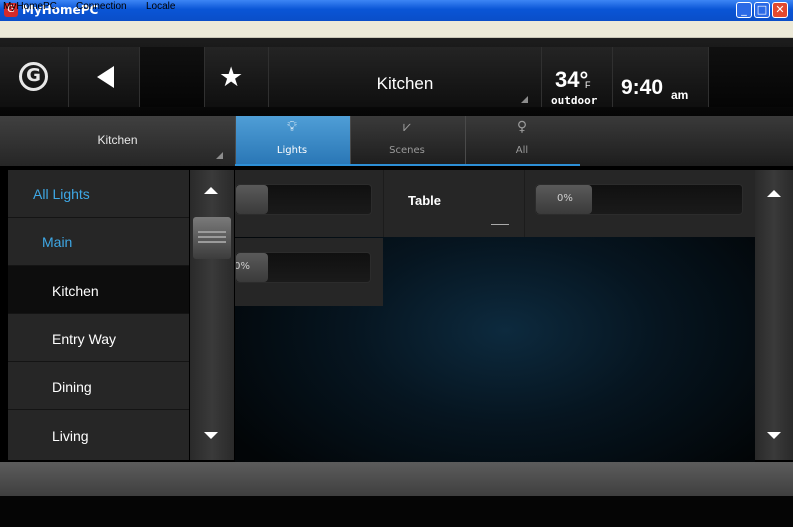  What do you see at coordinates (454, 203) in the screenshot?
I see `table-light-tile` at bounding box center [454, 203].